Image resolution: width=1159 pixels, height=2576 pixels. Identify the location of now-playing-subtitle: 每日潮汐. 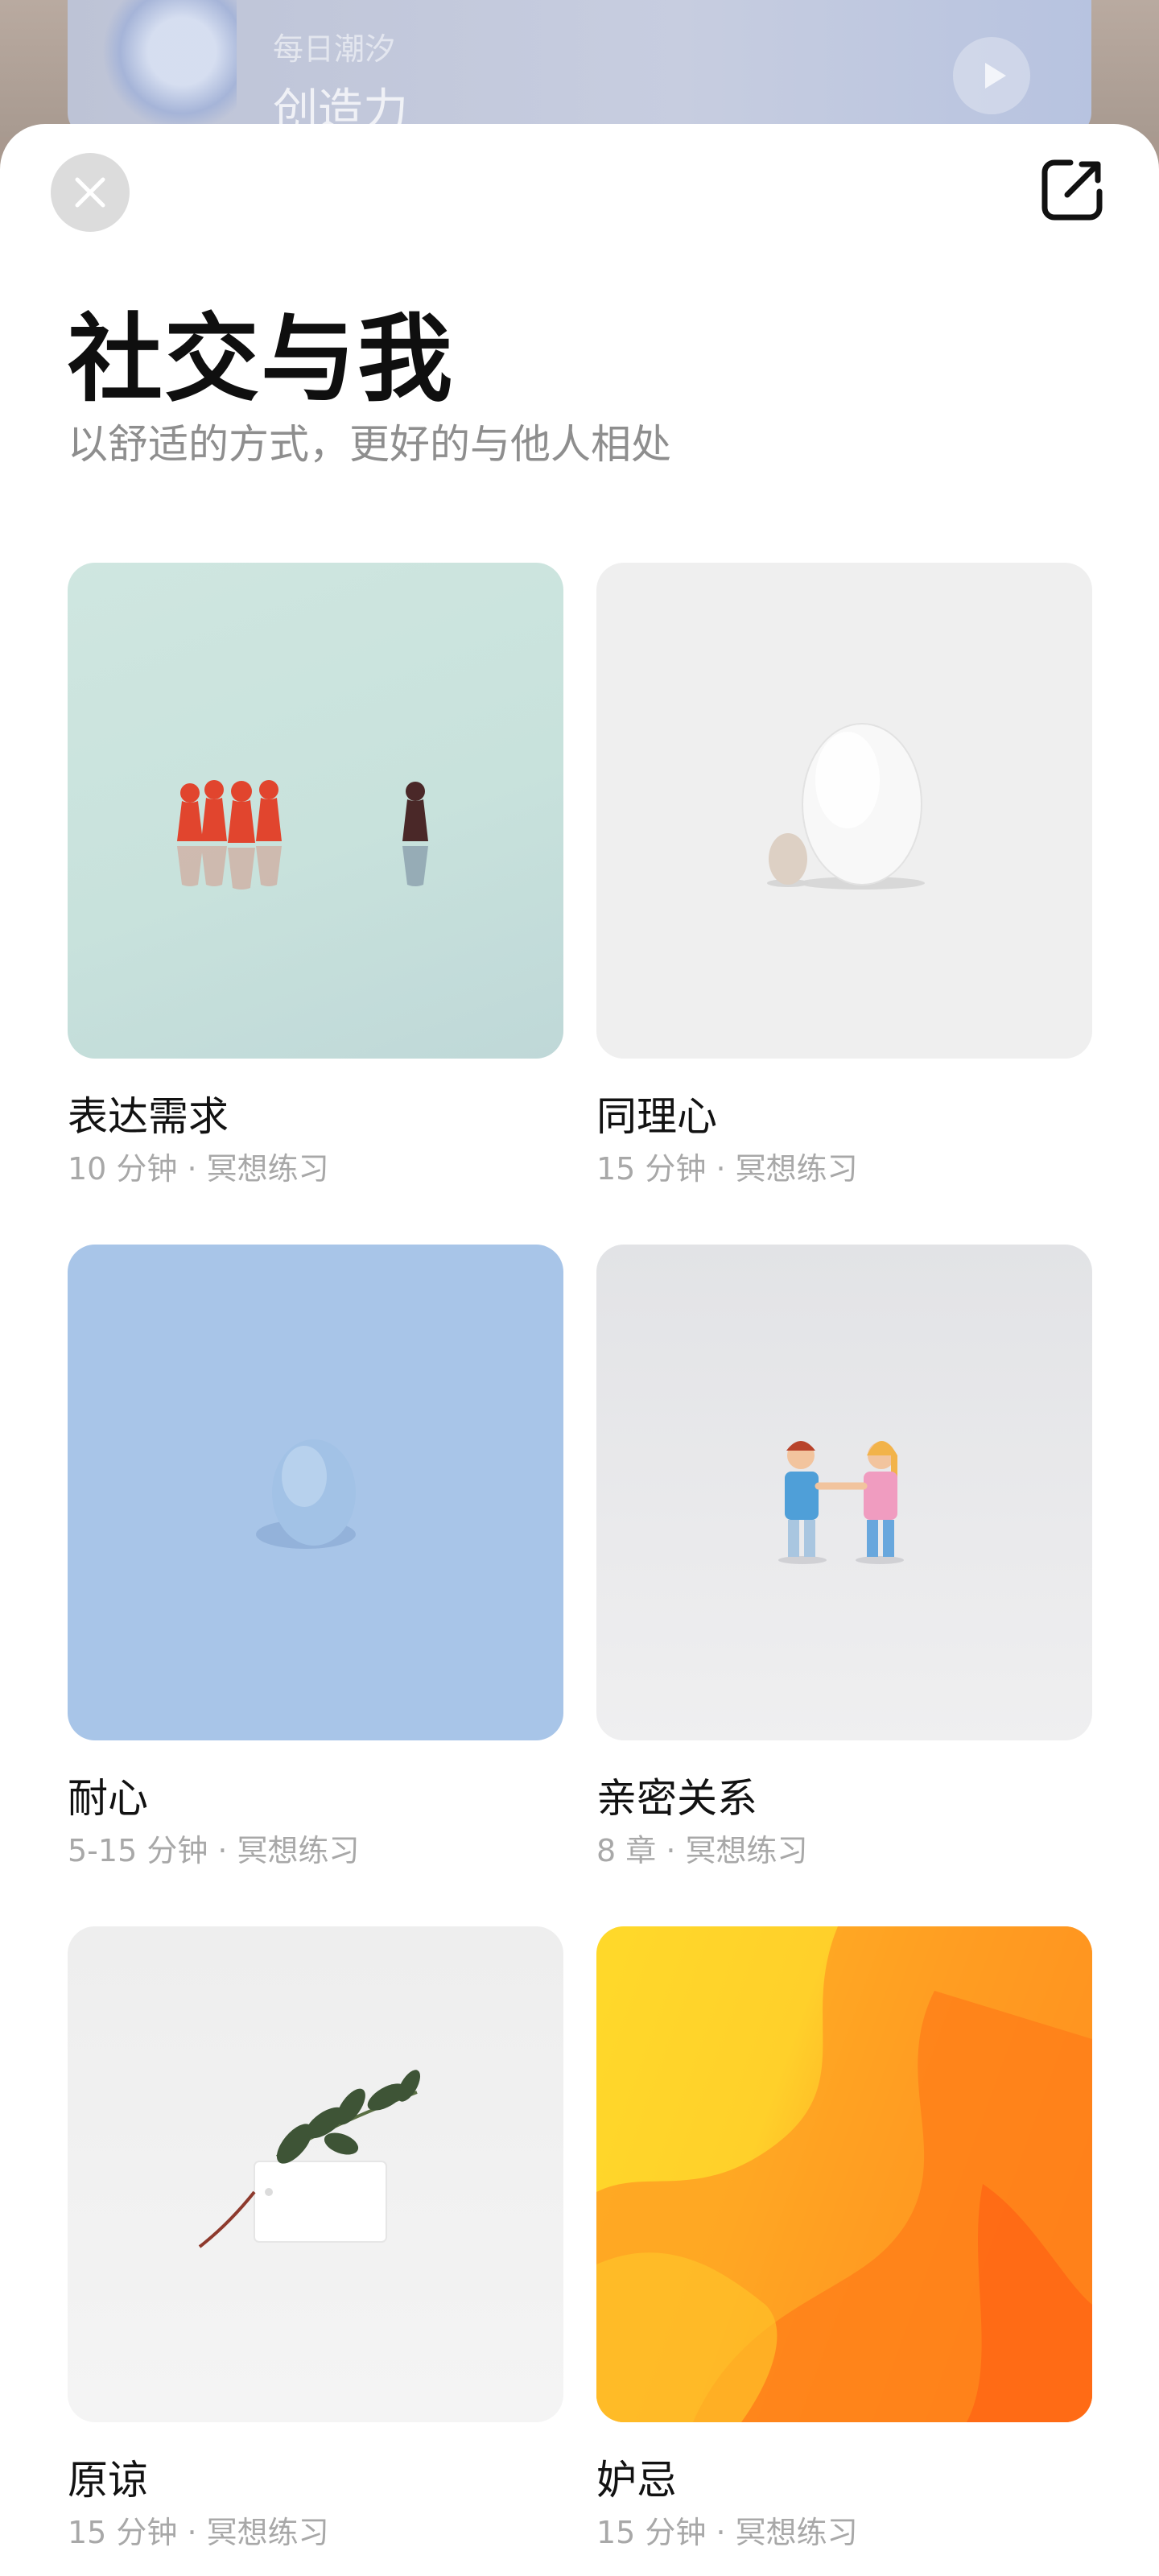
(334, 49).